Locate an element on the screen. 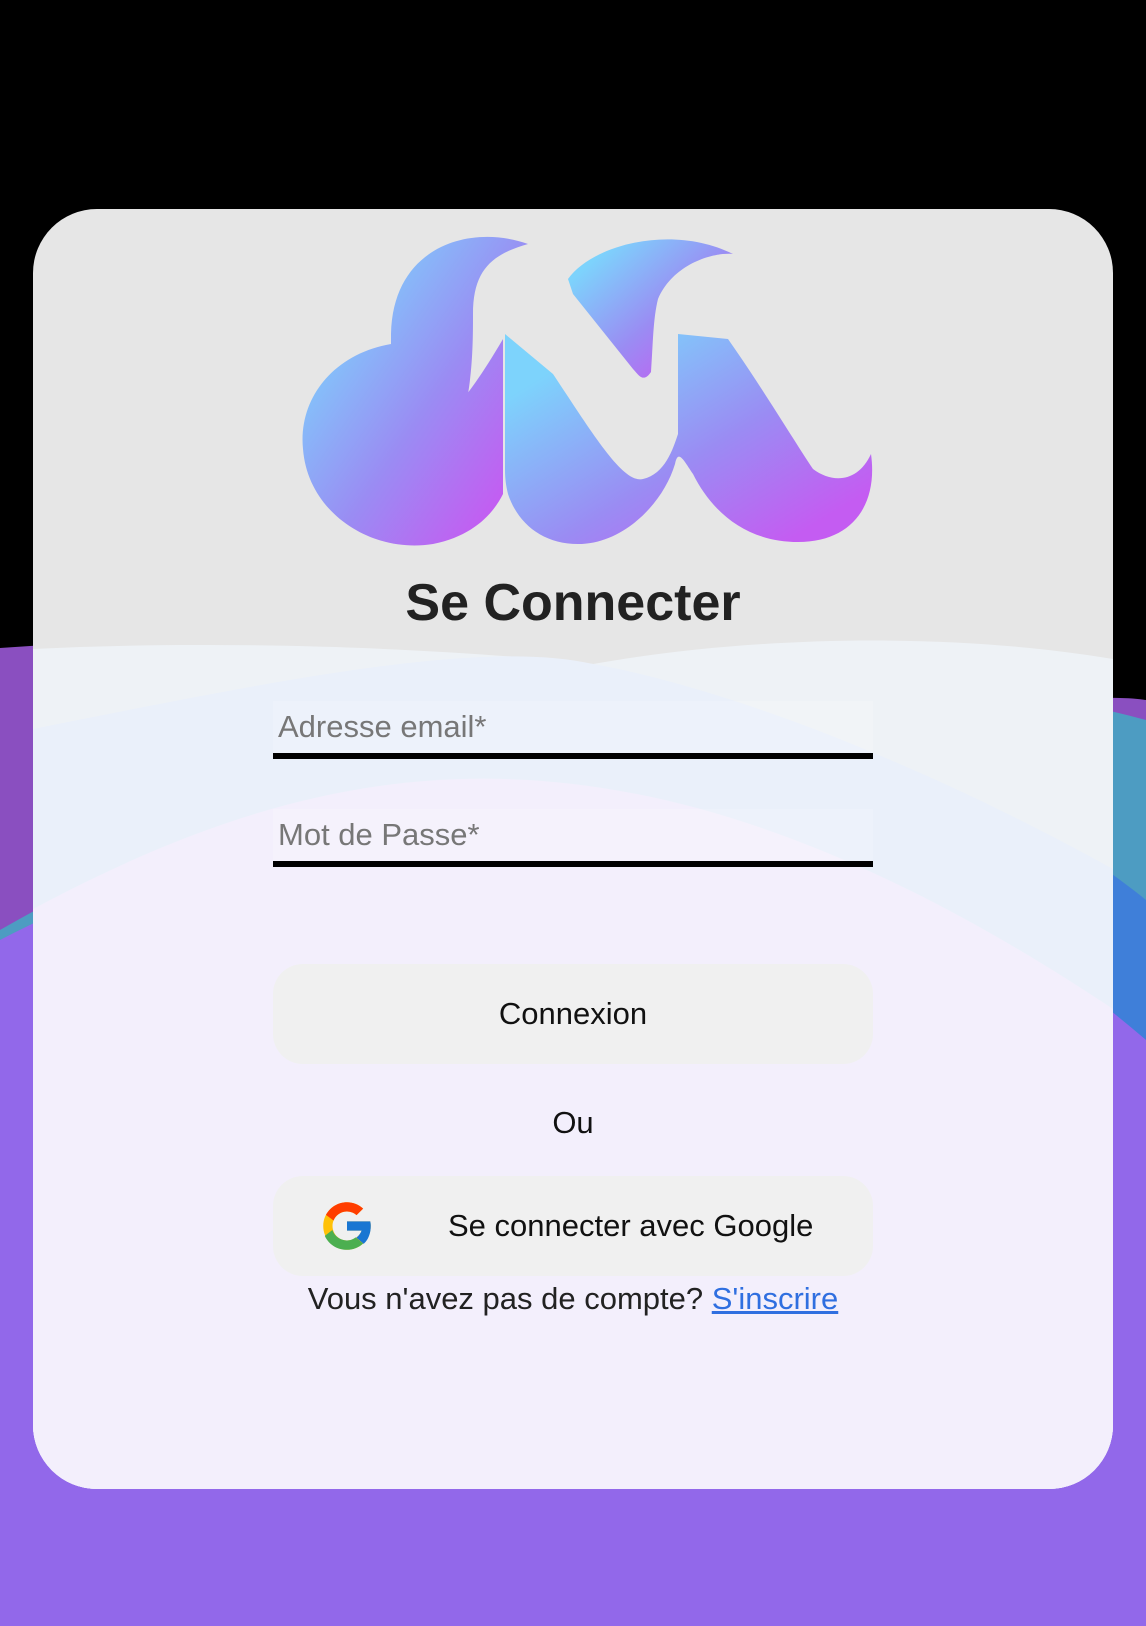 Image resolution: width=1146 pixels, height=1626 pixels. email-field is located at coordinates (573, 730).